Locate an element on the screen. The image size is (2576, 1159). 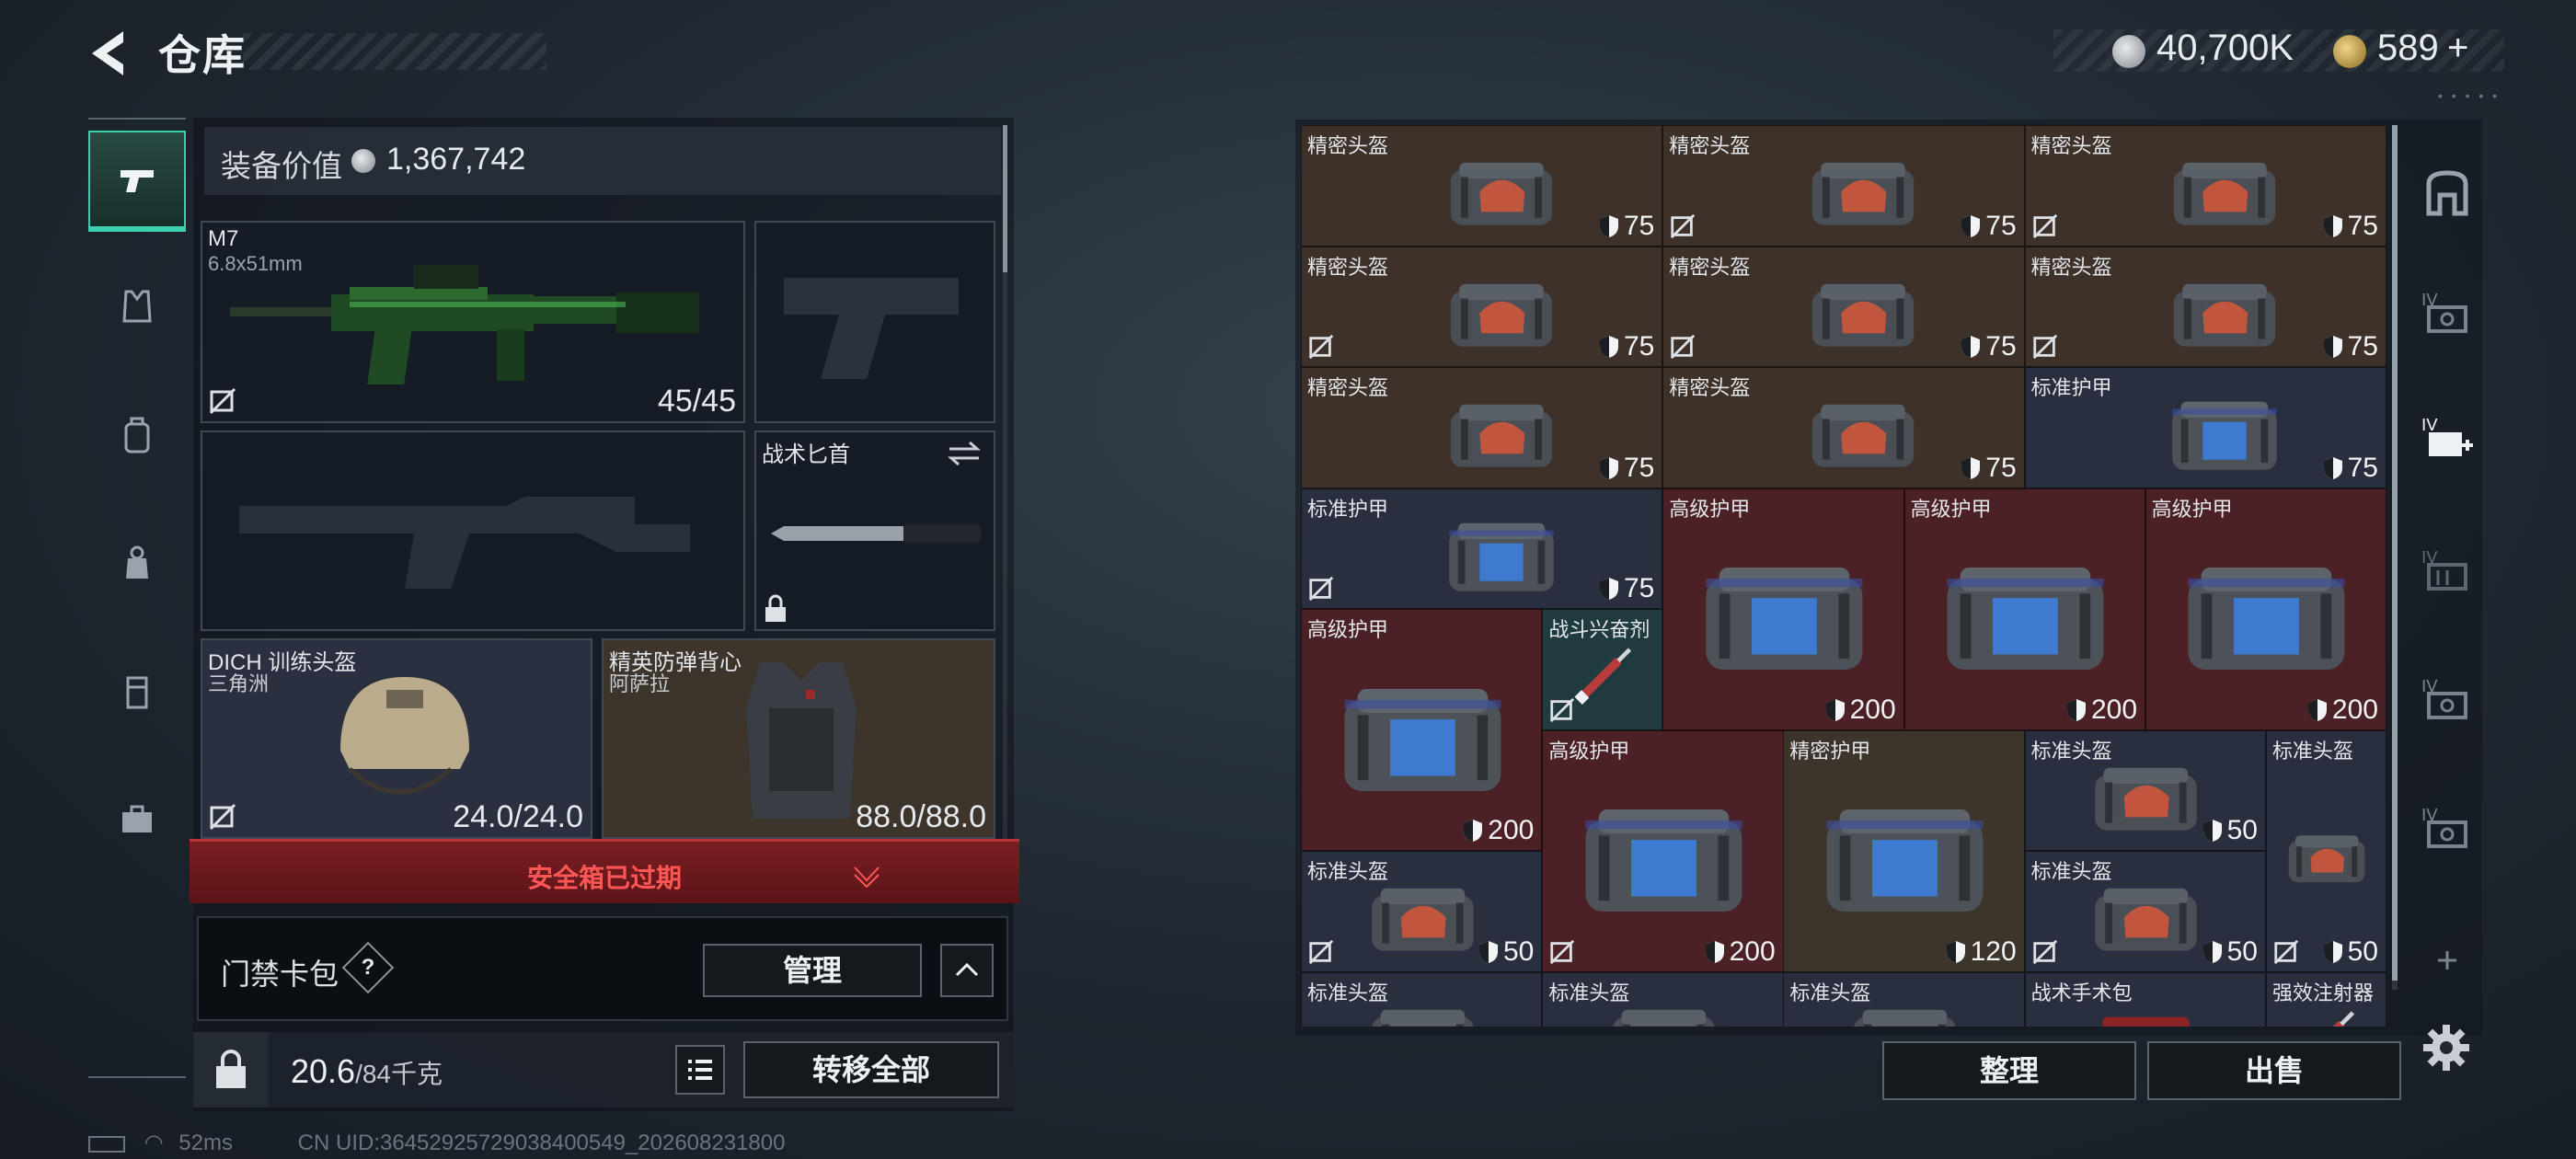
menu-dots-icon: • • • • • is located at coordinates (2469, 95).